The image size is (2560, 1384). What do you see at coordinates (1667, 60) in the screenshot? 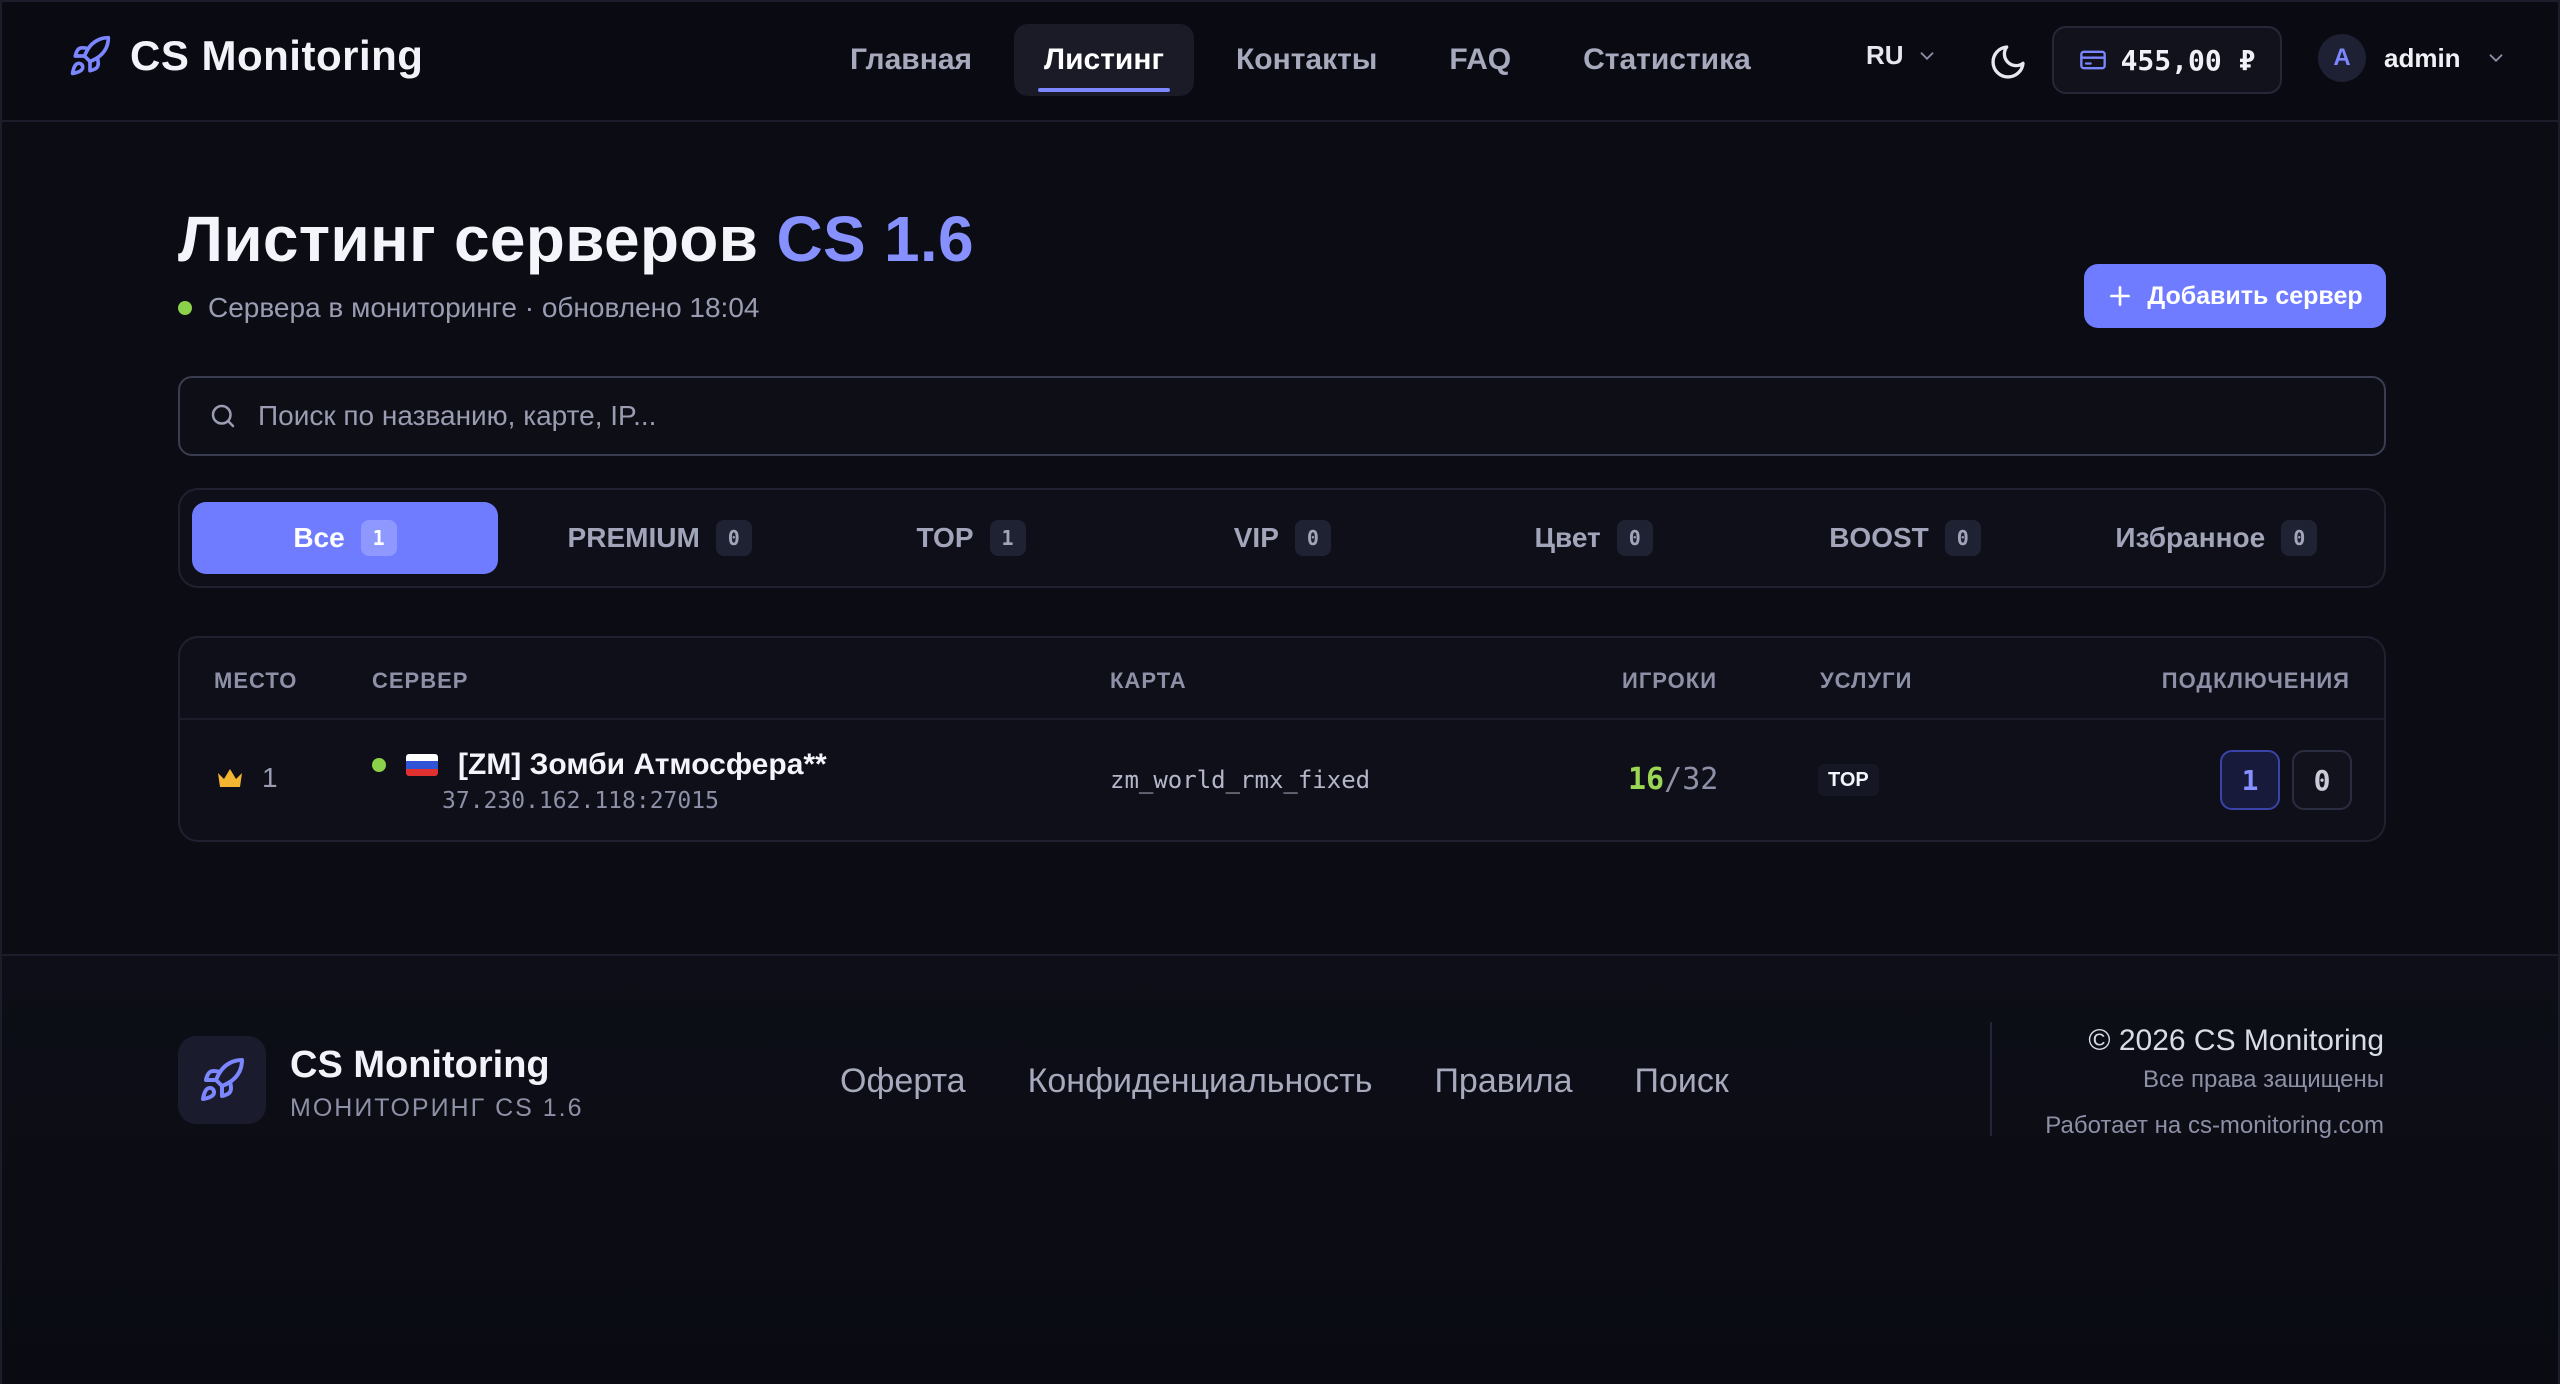
I see `nav-item-statistics: Статистика` at bounding box center [1667, 60].